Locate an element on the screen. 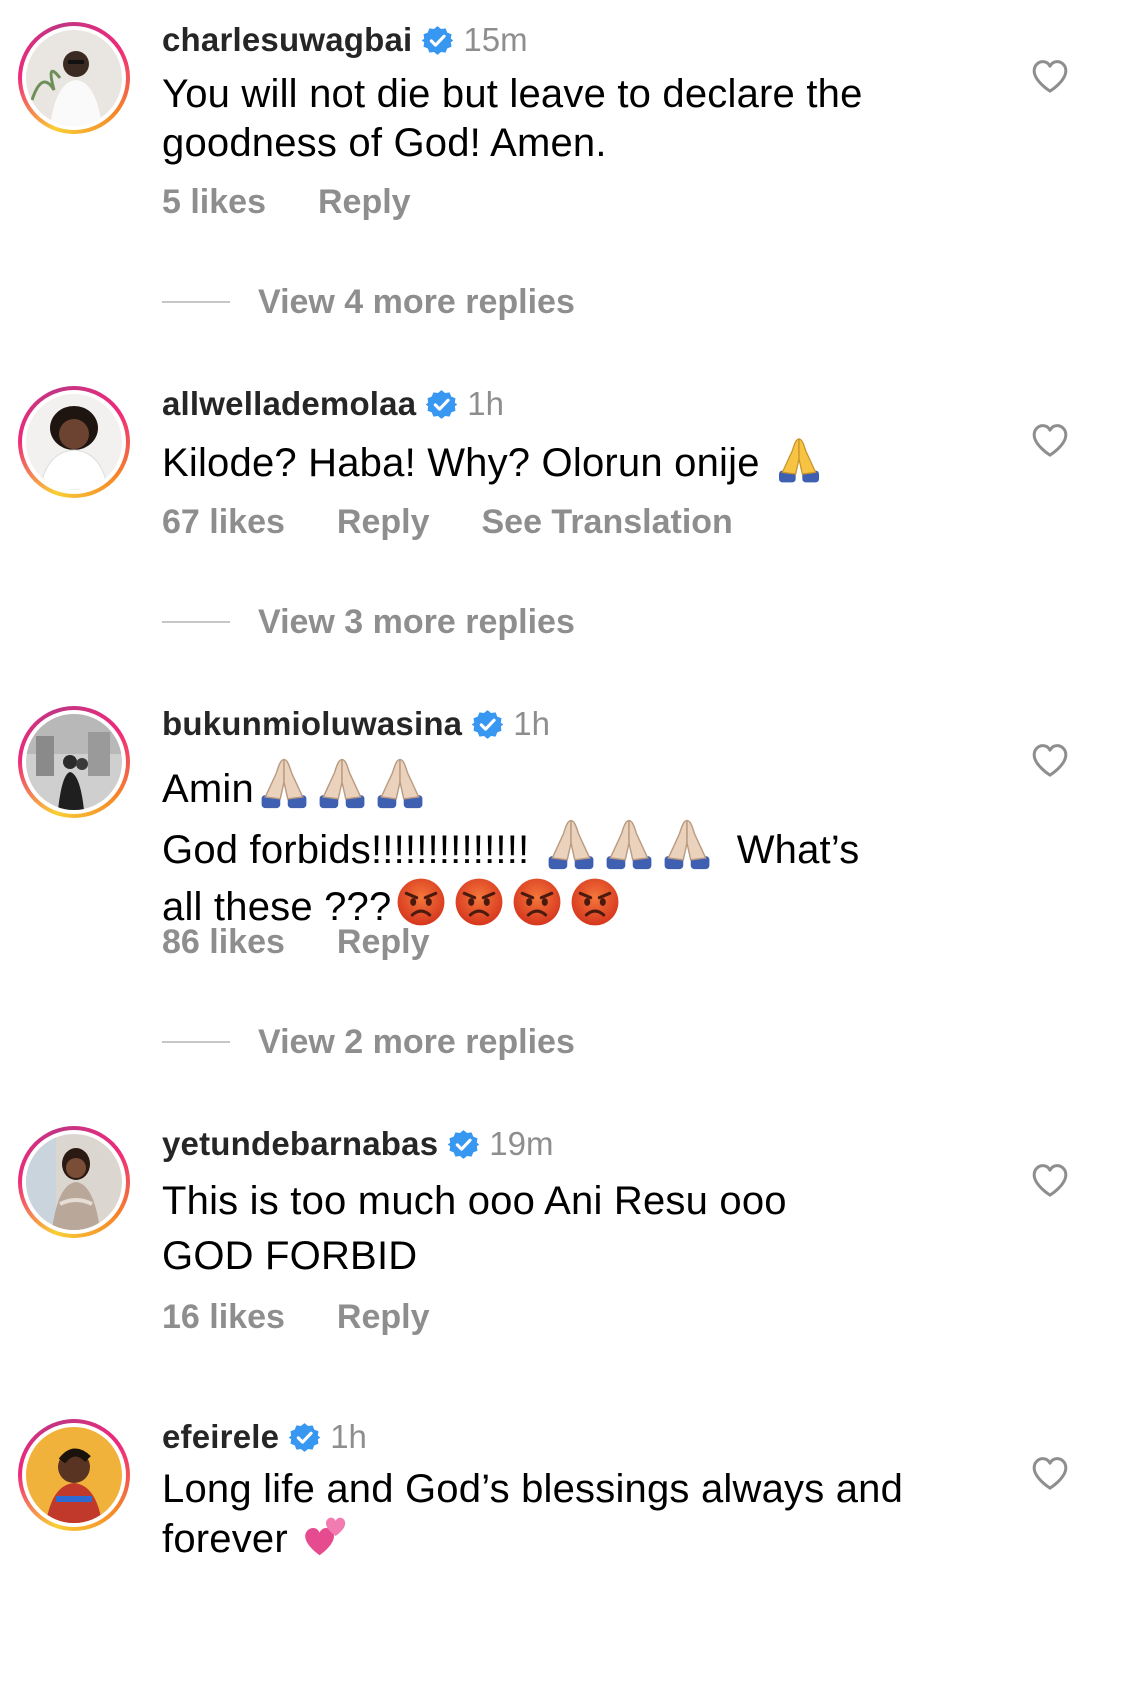 Image resolution: width=1125 pixels, height=1704 pixels. comment-header: yetundebarnabas 19m is located at coordinates (357, 1144).